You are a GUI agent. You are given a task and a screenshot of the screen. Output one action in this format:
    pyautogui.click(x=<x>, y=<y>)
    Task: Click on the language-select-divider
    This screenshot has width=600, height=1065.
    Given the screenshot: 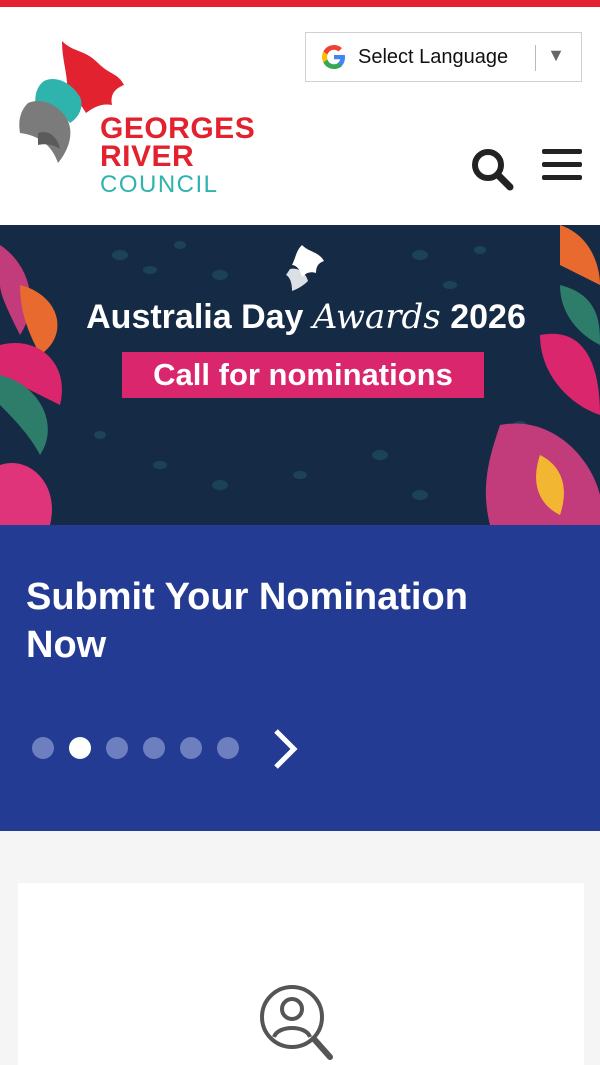 What is the action you would take?
    pyautogui.click(x=535, y=58)
    